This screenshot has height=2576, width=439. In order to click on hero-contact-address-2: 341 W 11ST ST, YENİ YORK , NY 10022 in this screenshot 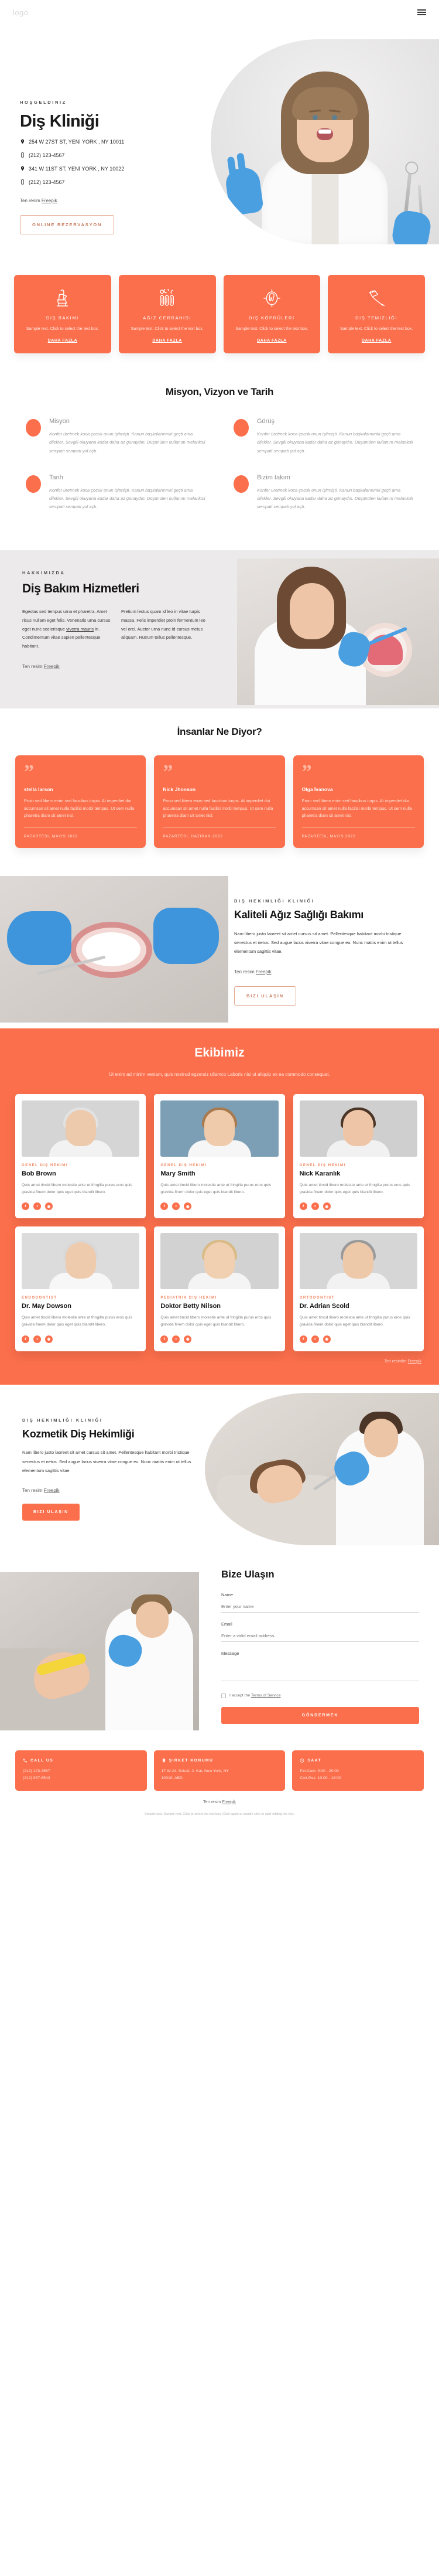, I will do `click(108, 168)`.